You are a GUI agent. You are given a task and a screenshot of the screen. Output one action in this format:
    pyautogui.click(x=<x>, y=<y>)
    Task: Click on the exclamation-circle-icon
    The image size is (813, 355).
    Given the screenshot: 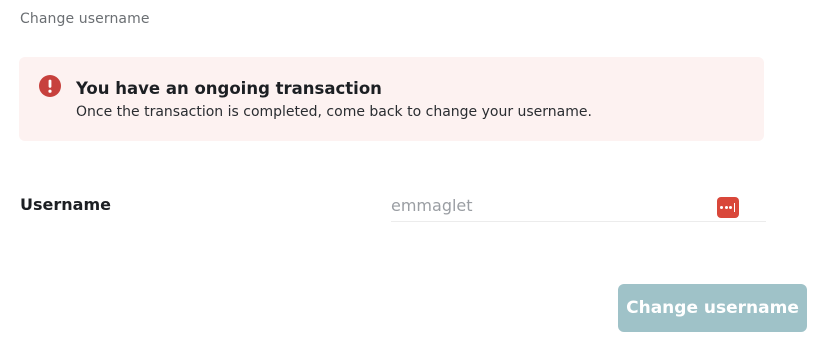 What is the action you would take?
    pyautogui.click(x=50, y=86)
    